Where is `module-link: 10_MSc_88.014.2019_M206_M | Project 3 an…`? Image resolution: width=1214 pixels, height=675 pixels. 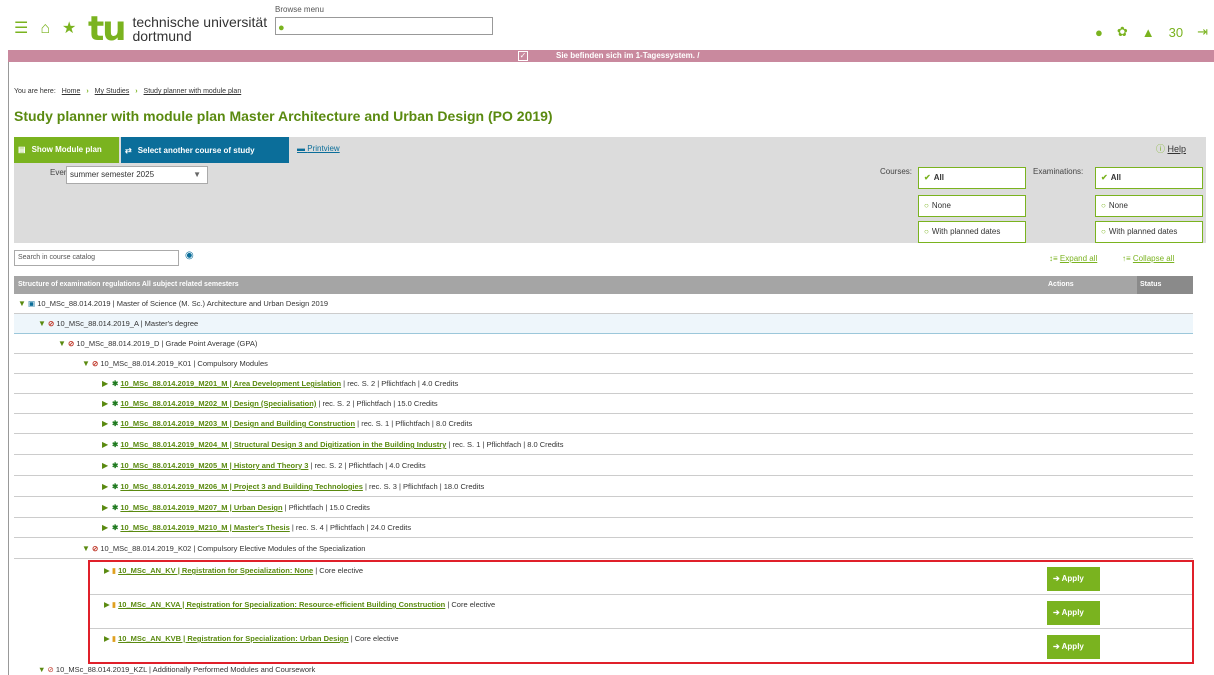 module-link: 10_MSc_88.014.2019_M206_M | Project 3 an… is located at coordinates (241, 486).